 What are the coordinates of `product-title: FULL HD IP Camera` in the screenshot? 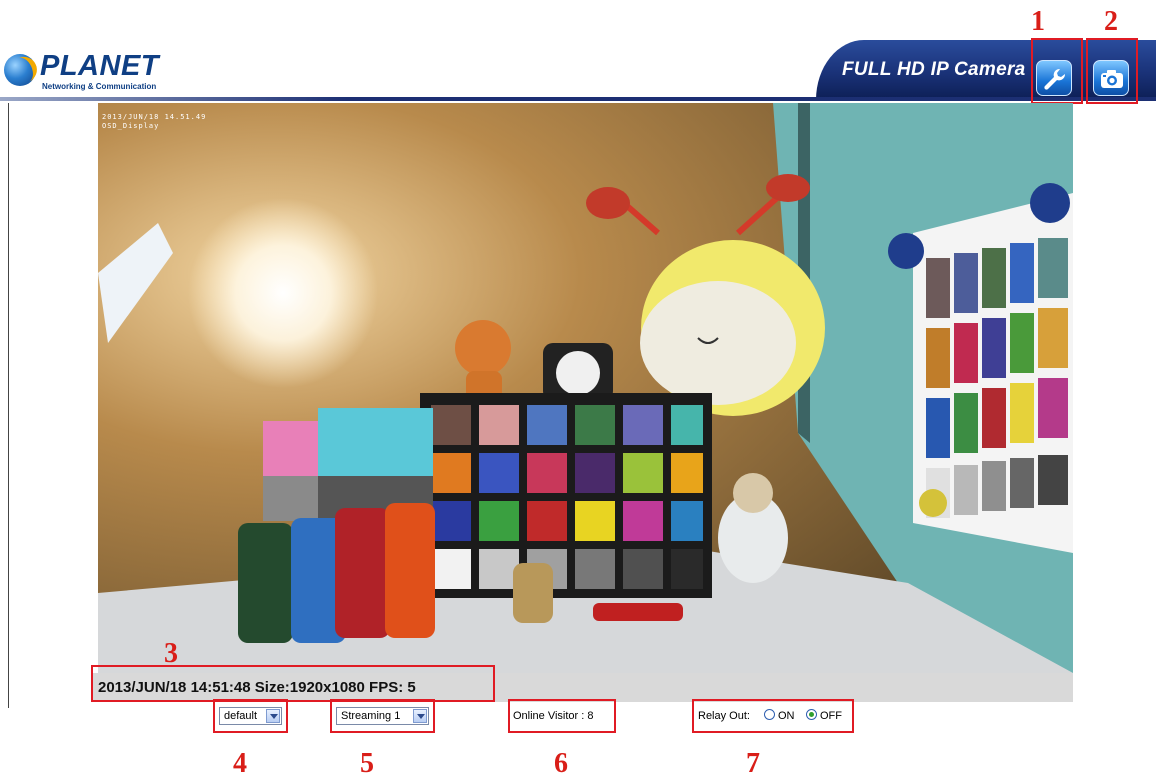 It's located at (934, 69).